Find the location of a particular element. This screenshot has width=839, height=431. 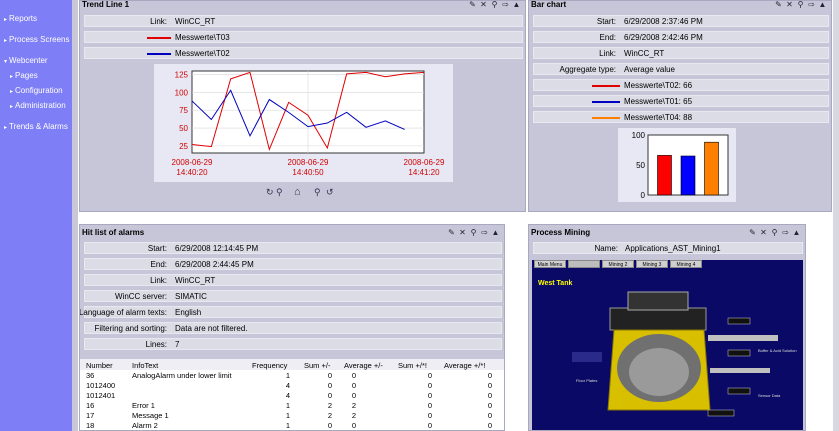

bar-info-row: End: 6/29/2008 2:42:46 PM is located at coordinates (681, 37).